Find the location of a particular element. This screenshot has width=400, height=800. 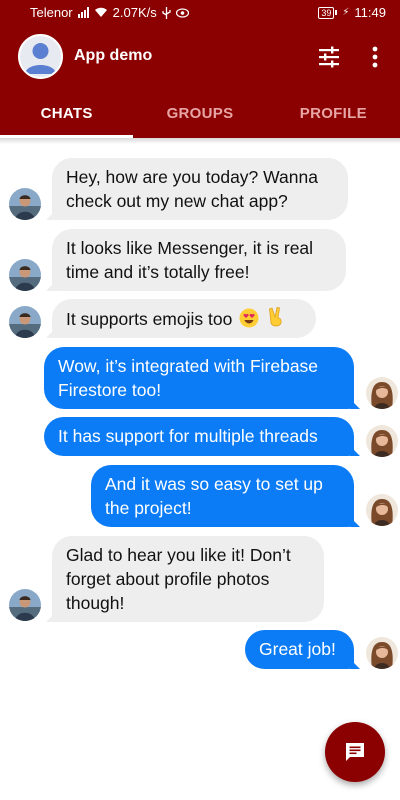

new-message-button is located at coordinates (355, 752).